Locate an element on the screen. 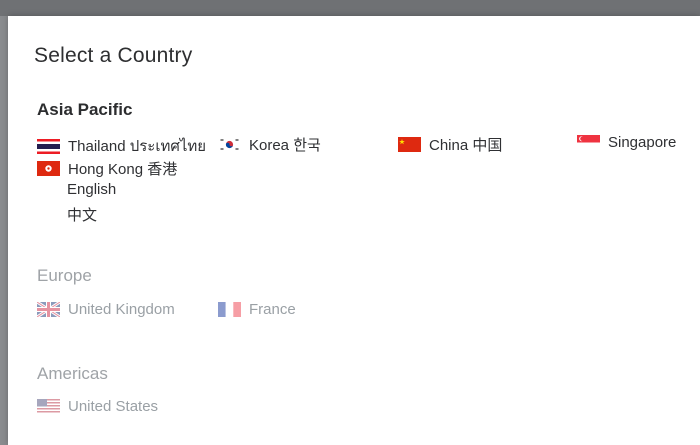 This screenshot has height=445, width=700. country-france: France is located at coordinates (257, 309).